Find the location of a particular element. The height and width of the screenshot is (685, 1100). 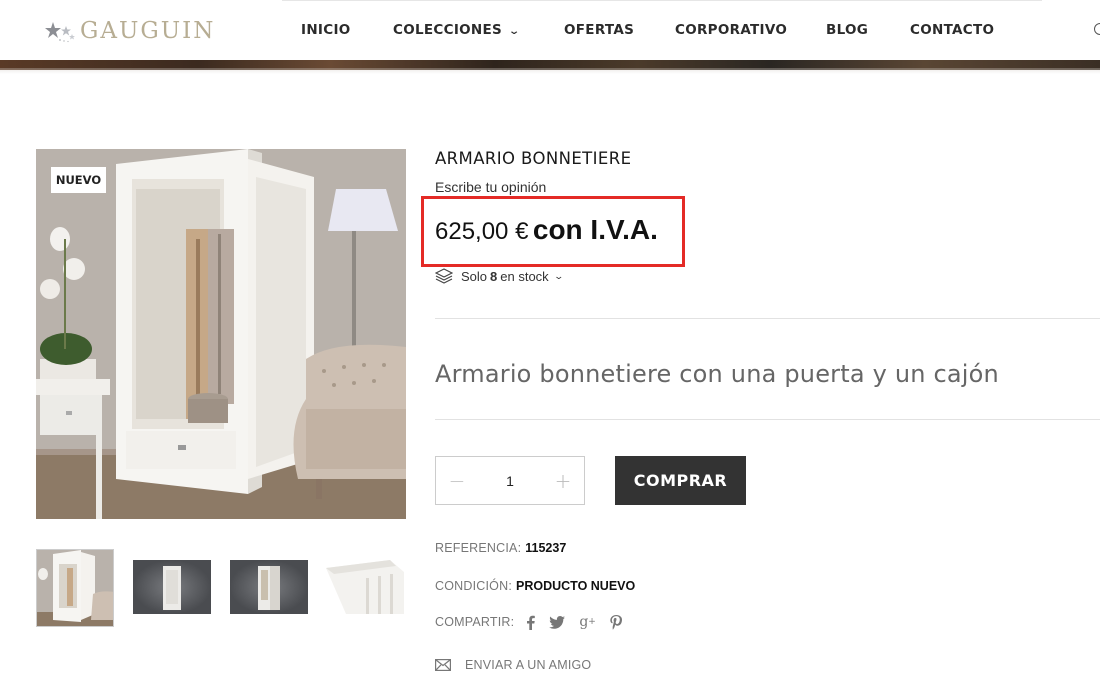

thumbnail-4-image is located at coordinates (365, 587).